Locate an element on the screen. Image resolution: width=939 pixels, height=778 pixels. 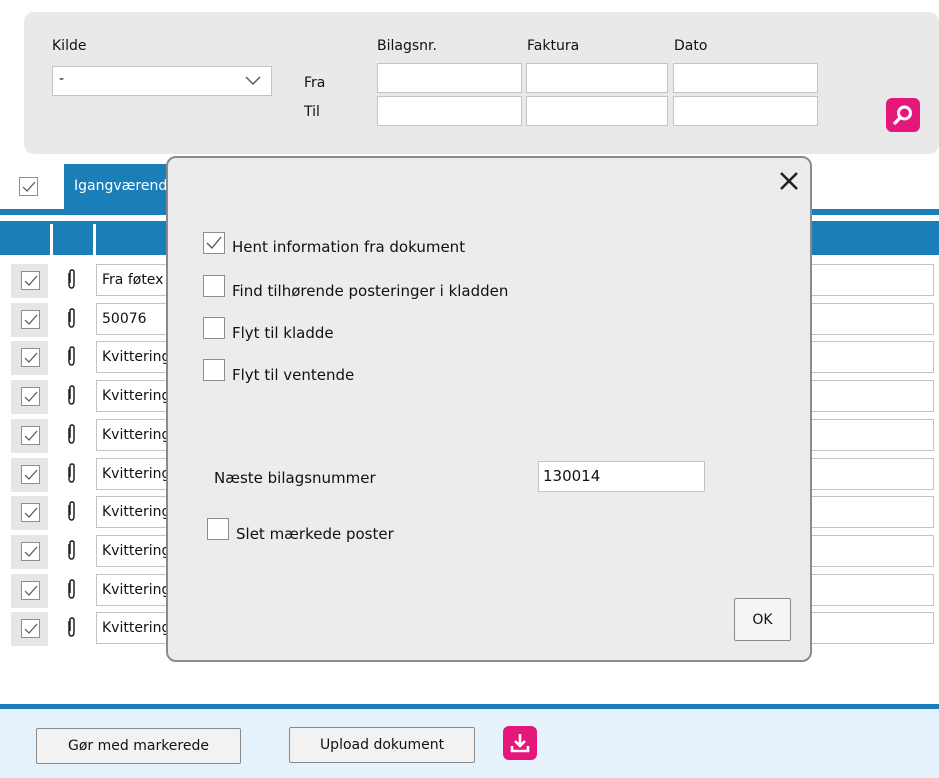
download-icon is located at coordinates (520, 743).